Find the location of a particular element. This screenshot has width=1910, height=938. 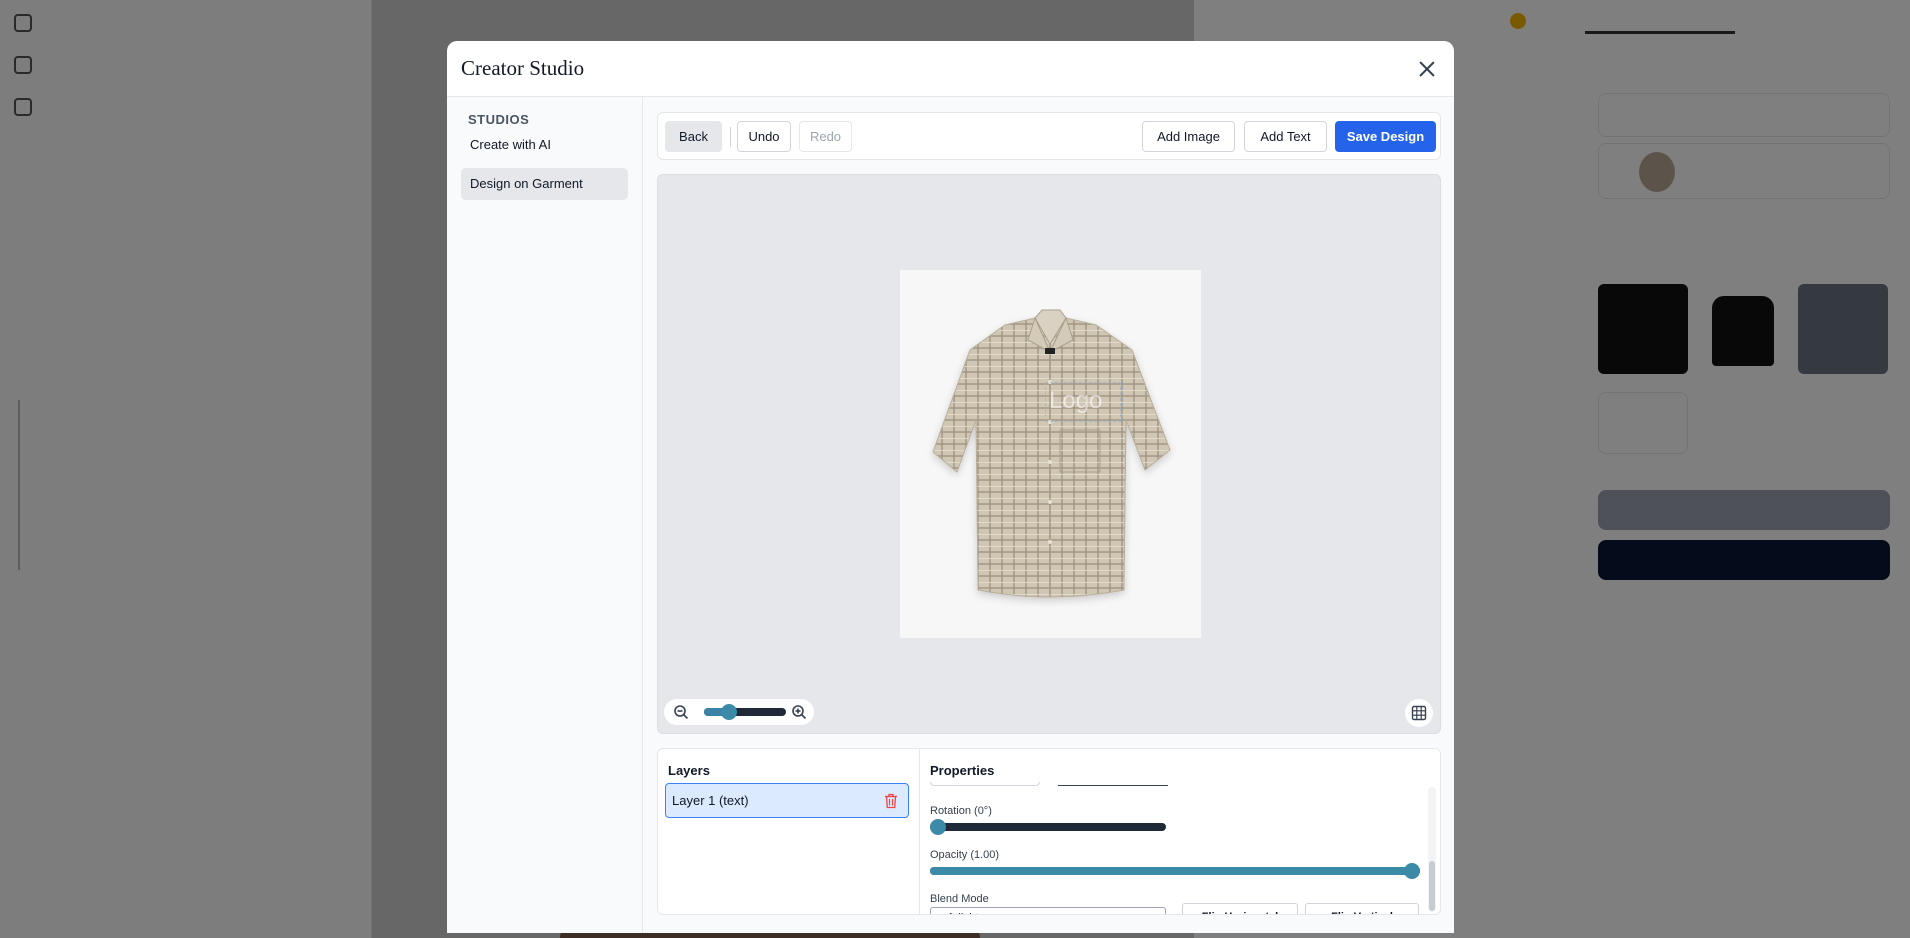

text-layer-handle: Logo is located at coordinates (1083, 402).